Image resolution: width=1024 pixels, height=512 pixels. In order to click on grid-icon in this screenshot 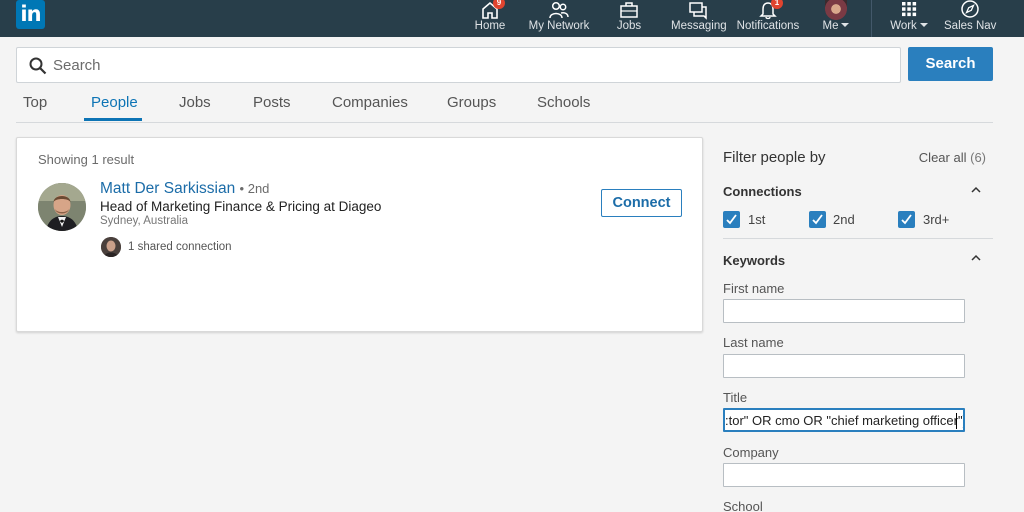, I will do `click(909, 9)`.